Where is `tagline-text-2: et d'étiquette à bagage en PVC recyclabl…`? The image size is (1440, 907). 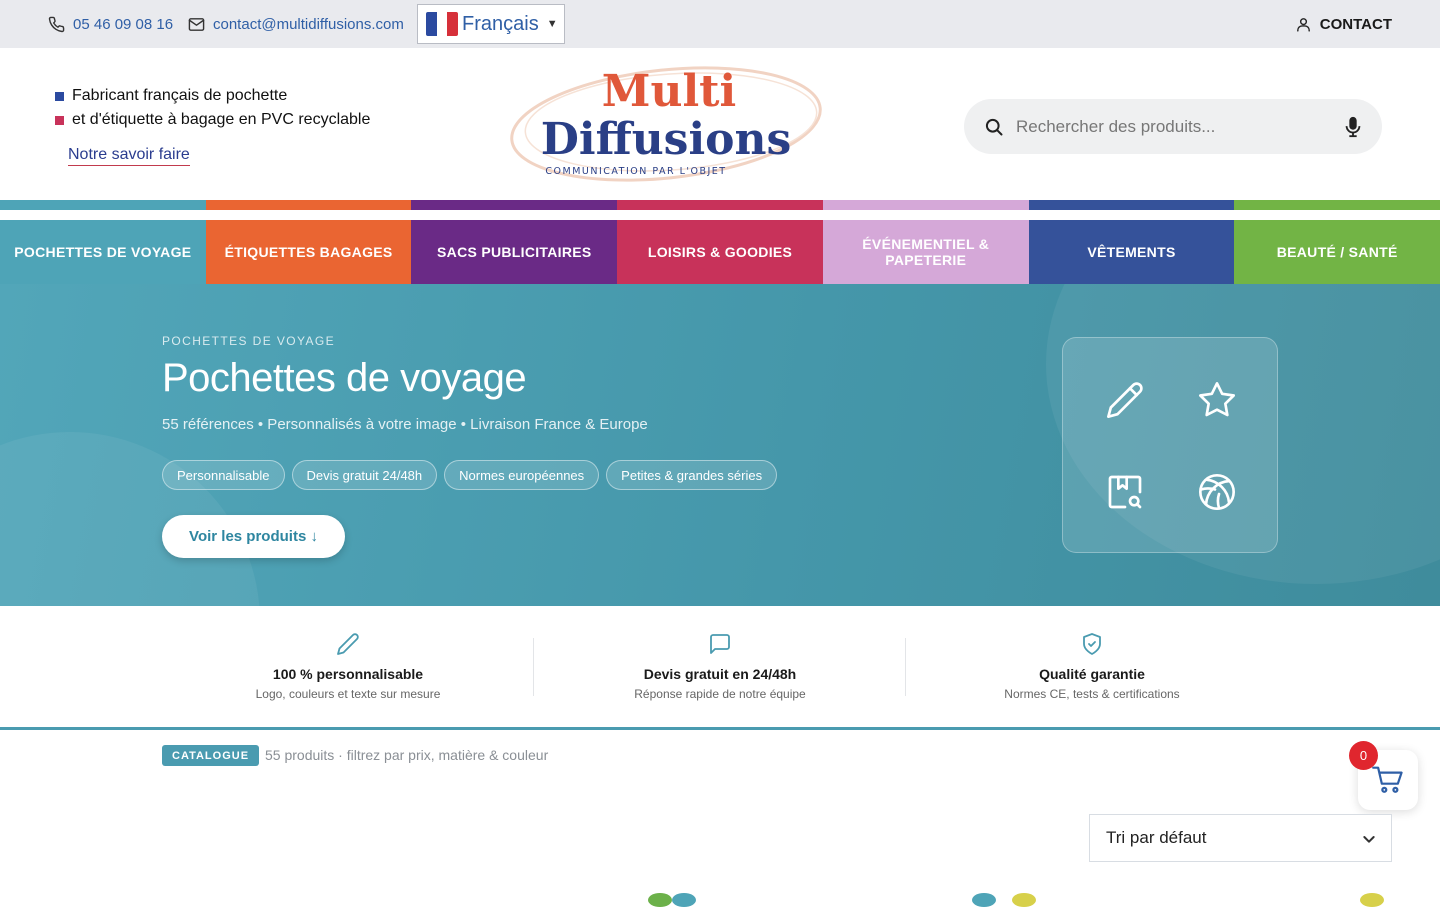 tagline-text-2: et d'étiquette à bagage en PVC recyclabl… is located at coordinates (221, 119).